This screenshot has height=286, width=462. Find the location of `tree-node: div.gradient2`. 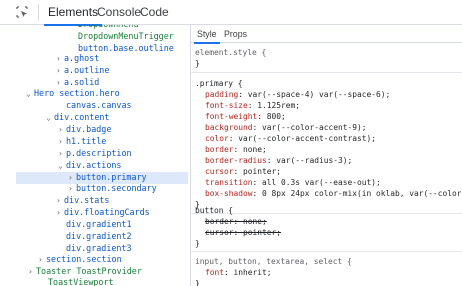

tree-node: div.gradient2 is located at coordinates (95, 237).